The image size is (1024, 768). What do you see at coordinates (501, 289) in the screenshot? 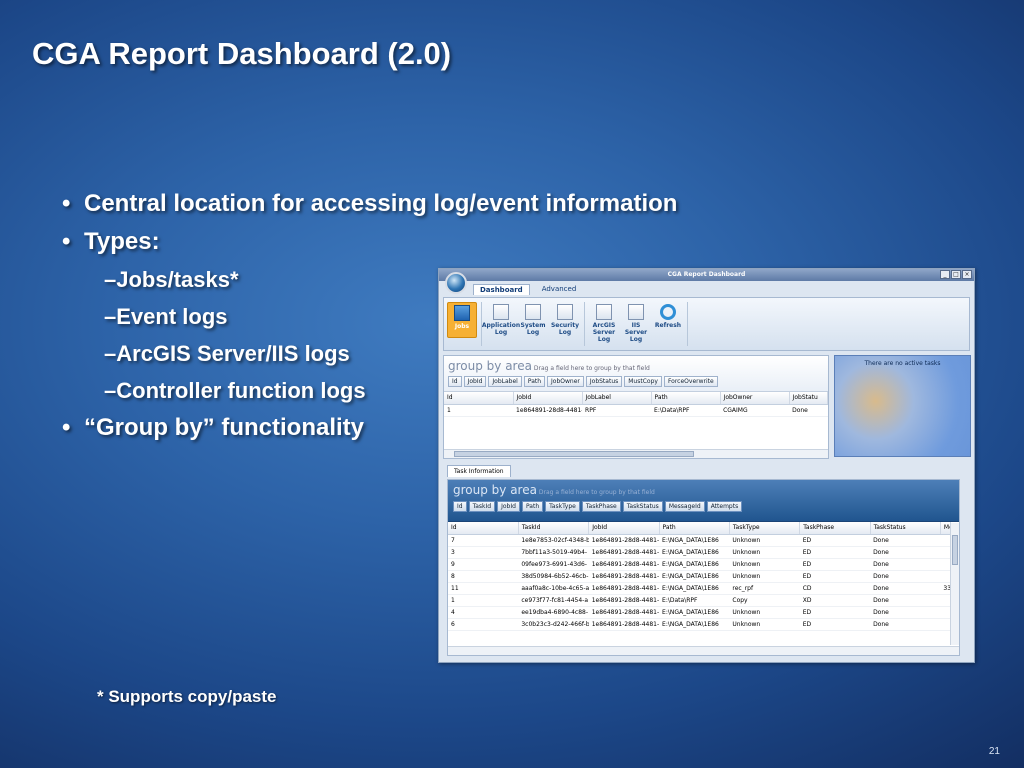
I see `tab-dashboard: Dashboard` at bounding box center [501, 289].